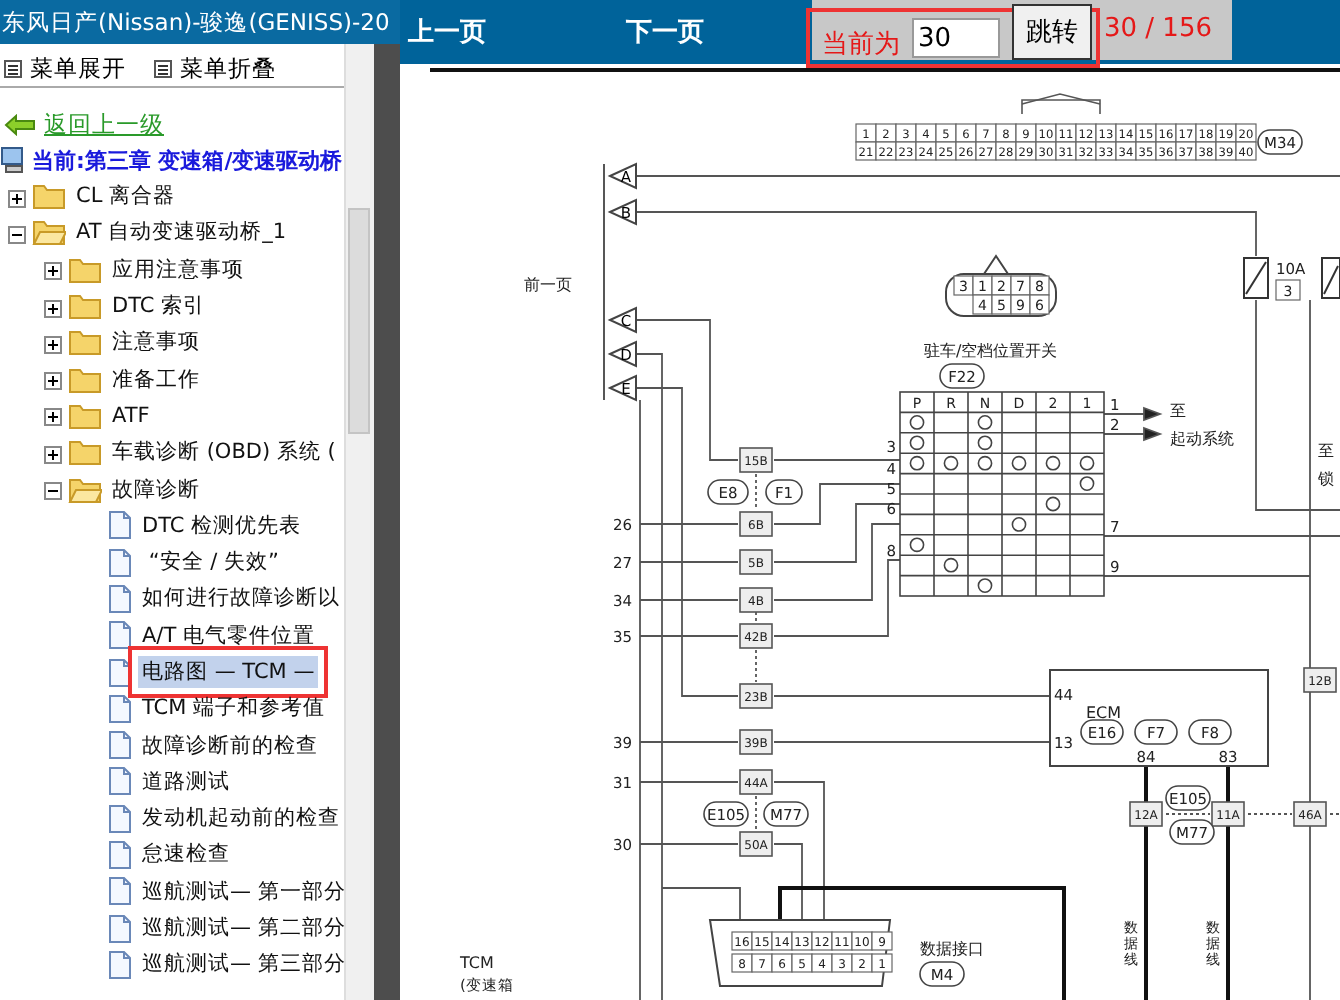  Describe the element at coordinates (20, 124) in the screenshot. I see `back-arrow-icon` at that location.